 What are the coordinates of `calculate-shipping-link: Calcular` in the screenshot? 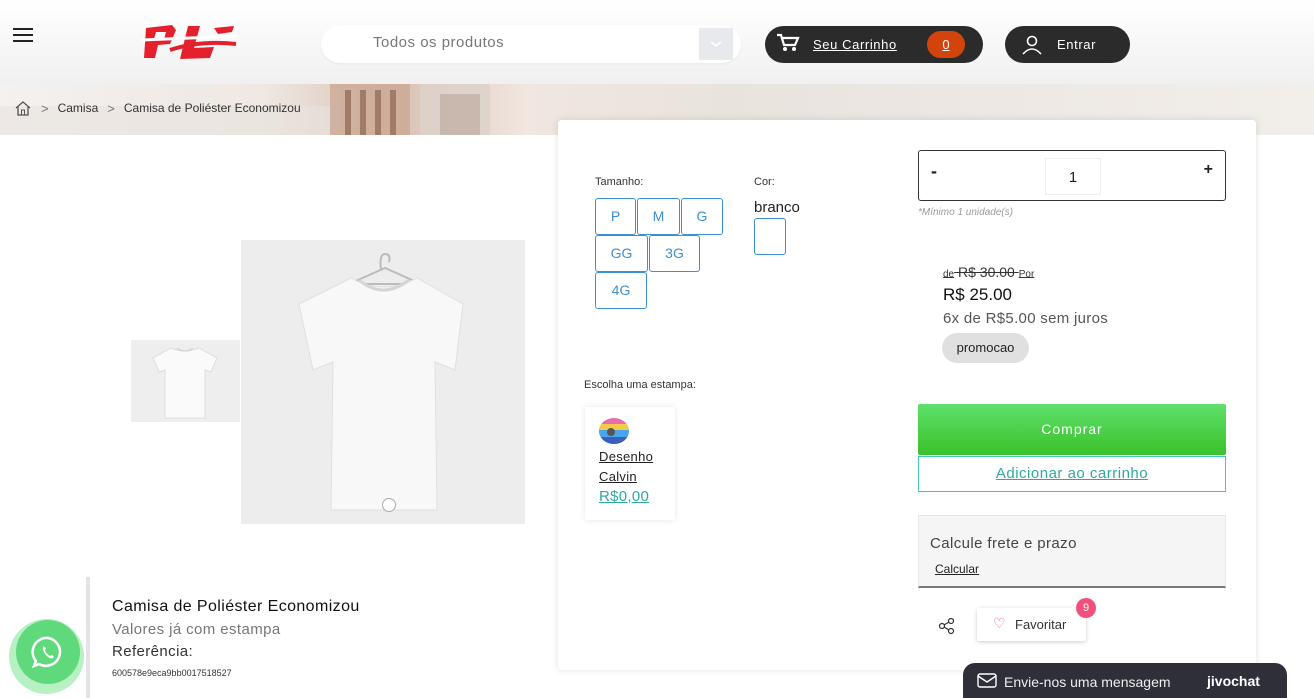 It's located at (957, 569).